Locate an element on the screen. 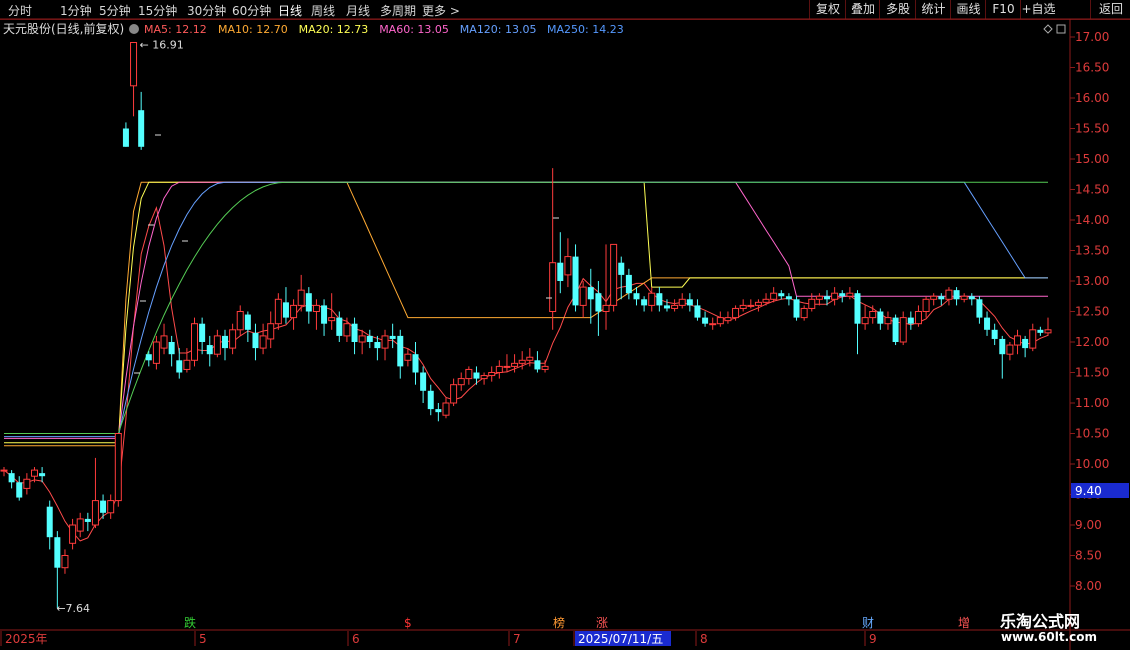  legend-item-1: MA10: 12.70 is located at coordinates (253, 29).